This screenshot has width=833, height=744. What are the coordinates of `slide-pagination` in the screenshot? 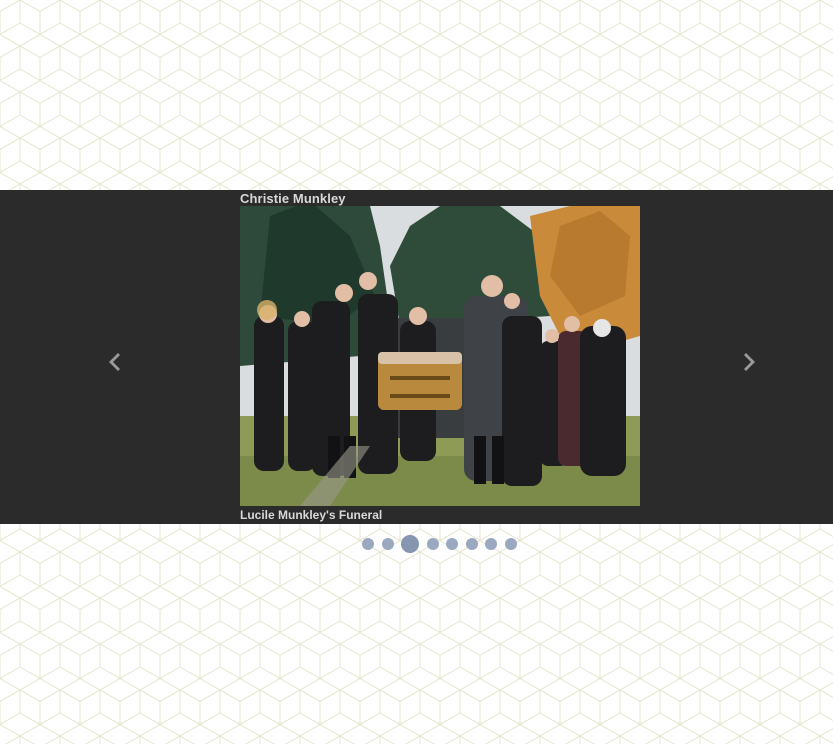 It's located at (443, 544).